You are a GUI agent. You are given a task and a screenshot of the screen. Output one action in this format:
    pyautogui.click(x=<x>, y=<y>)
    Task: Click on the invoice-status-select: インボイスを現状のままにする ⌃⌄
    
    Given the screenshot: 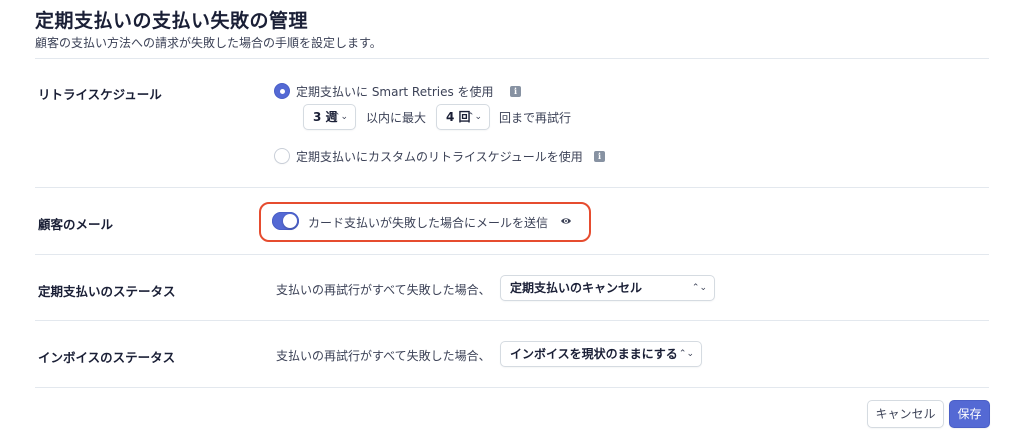 What is the action you would take?
    pyautogui.click(x=601, y=354)
    